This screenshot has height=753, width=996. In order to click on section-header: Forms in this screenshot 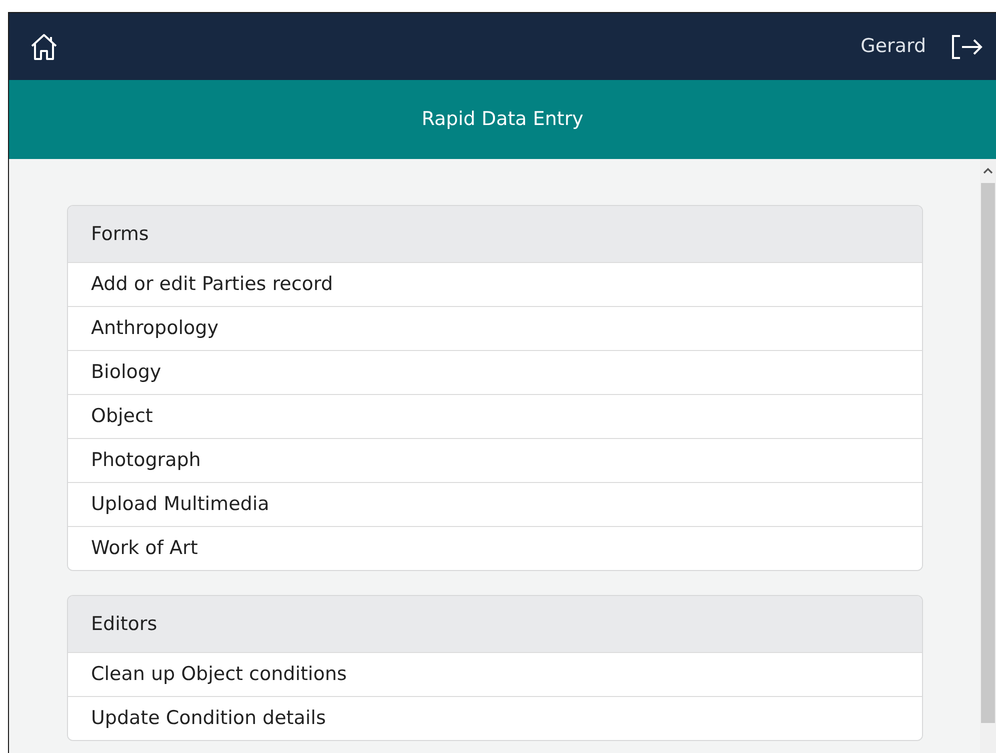, I will do `click(495, 234)`.